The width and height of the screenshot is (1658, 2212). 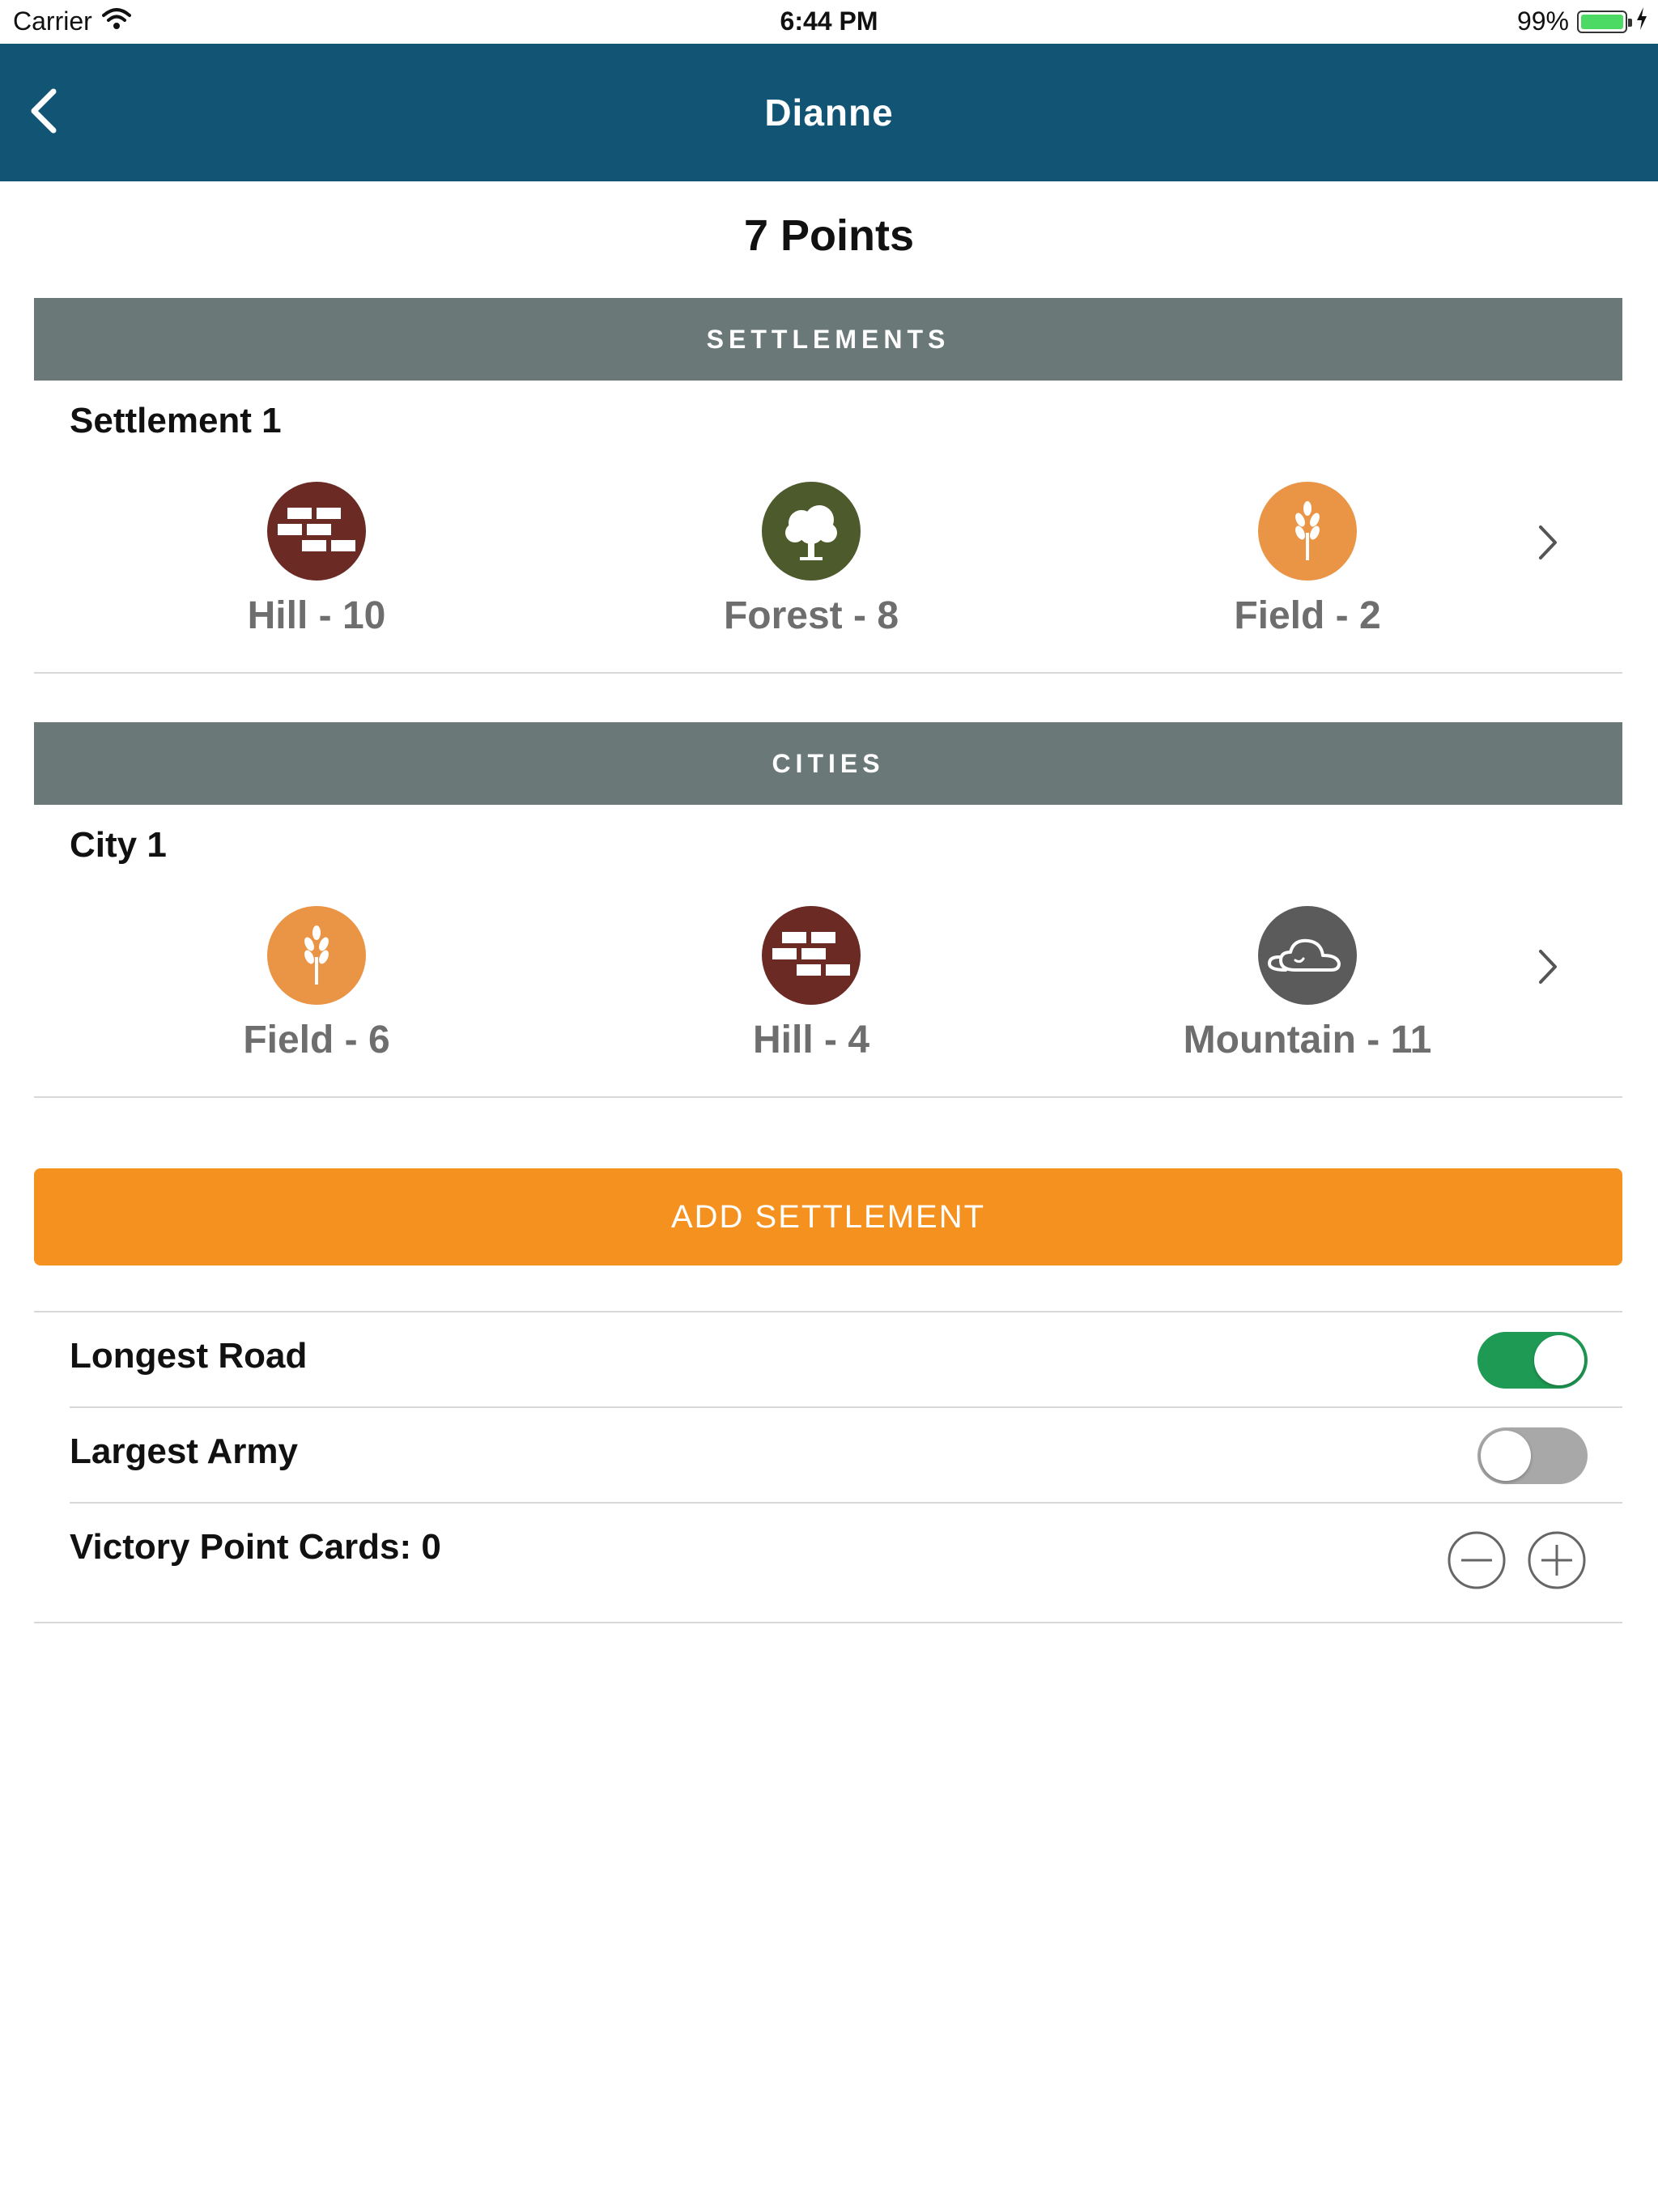 I want to click on cities-header: CITIES, so click(x=828, y=764).